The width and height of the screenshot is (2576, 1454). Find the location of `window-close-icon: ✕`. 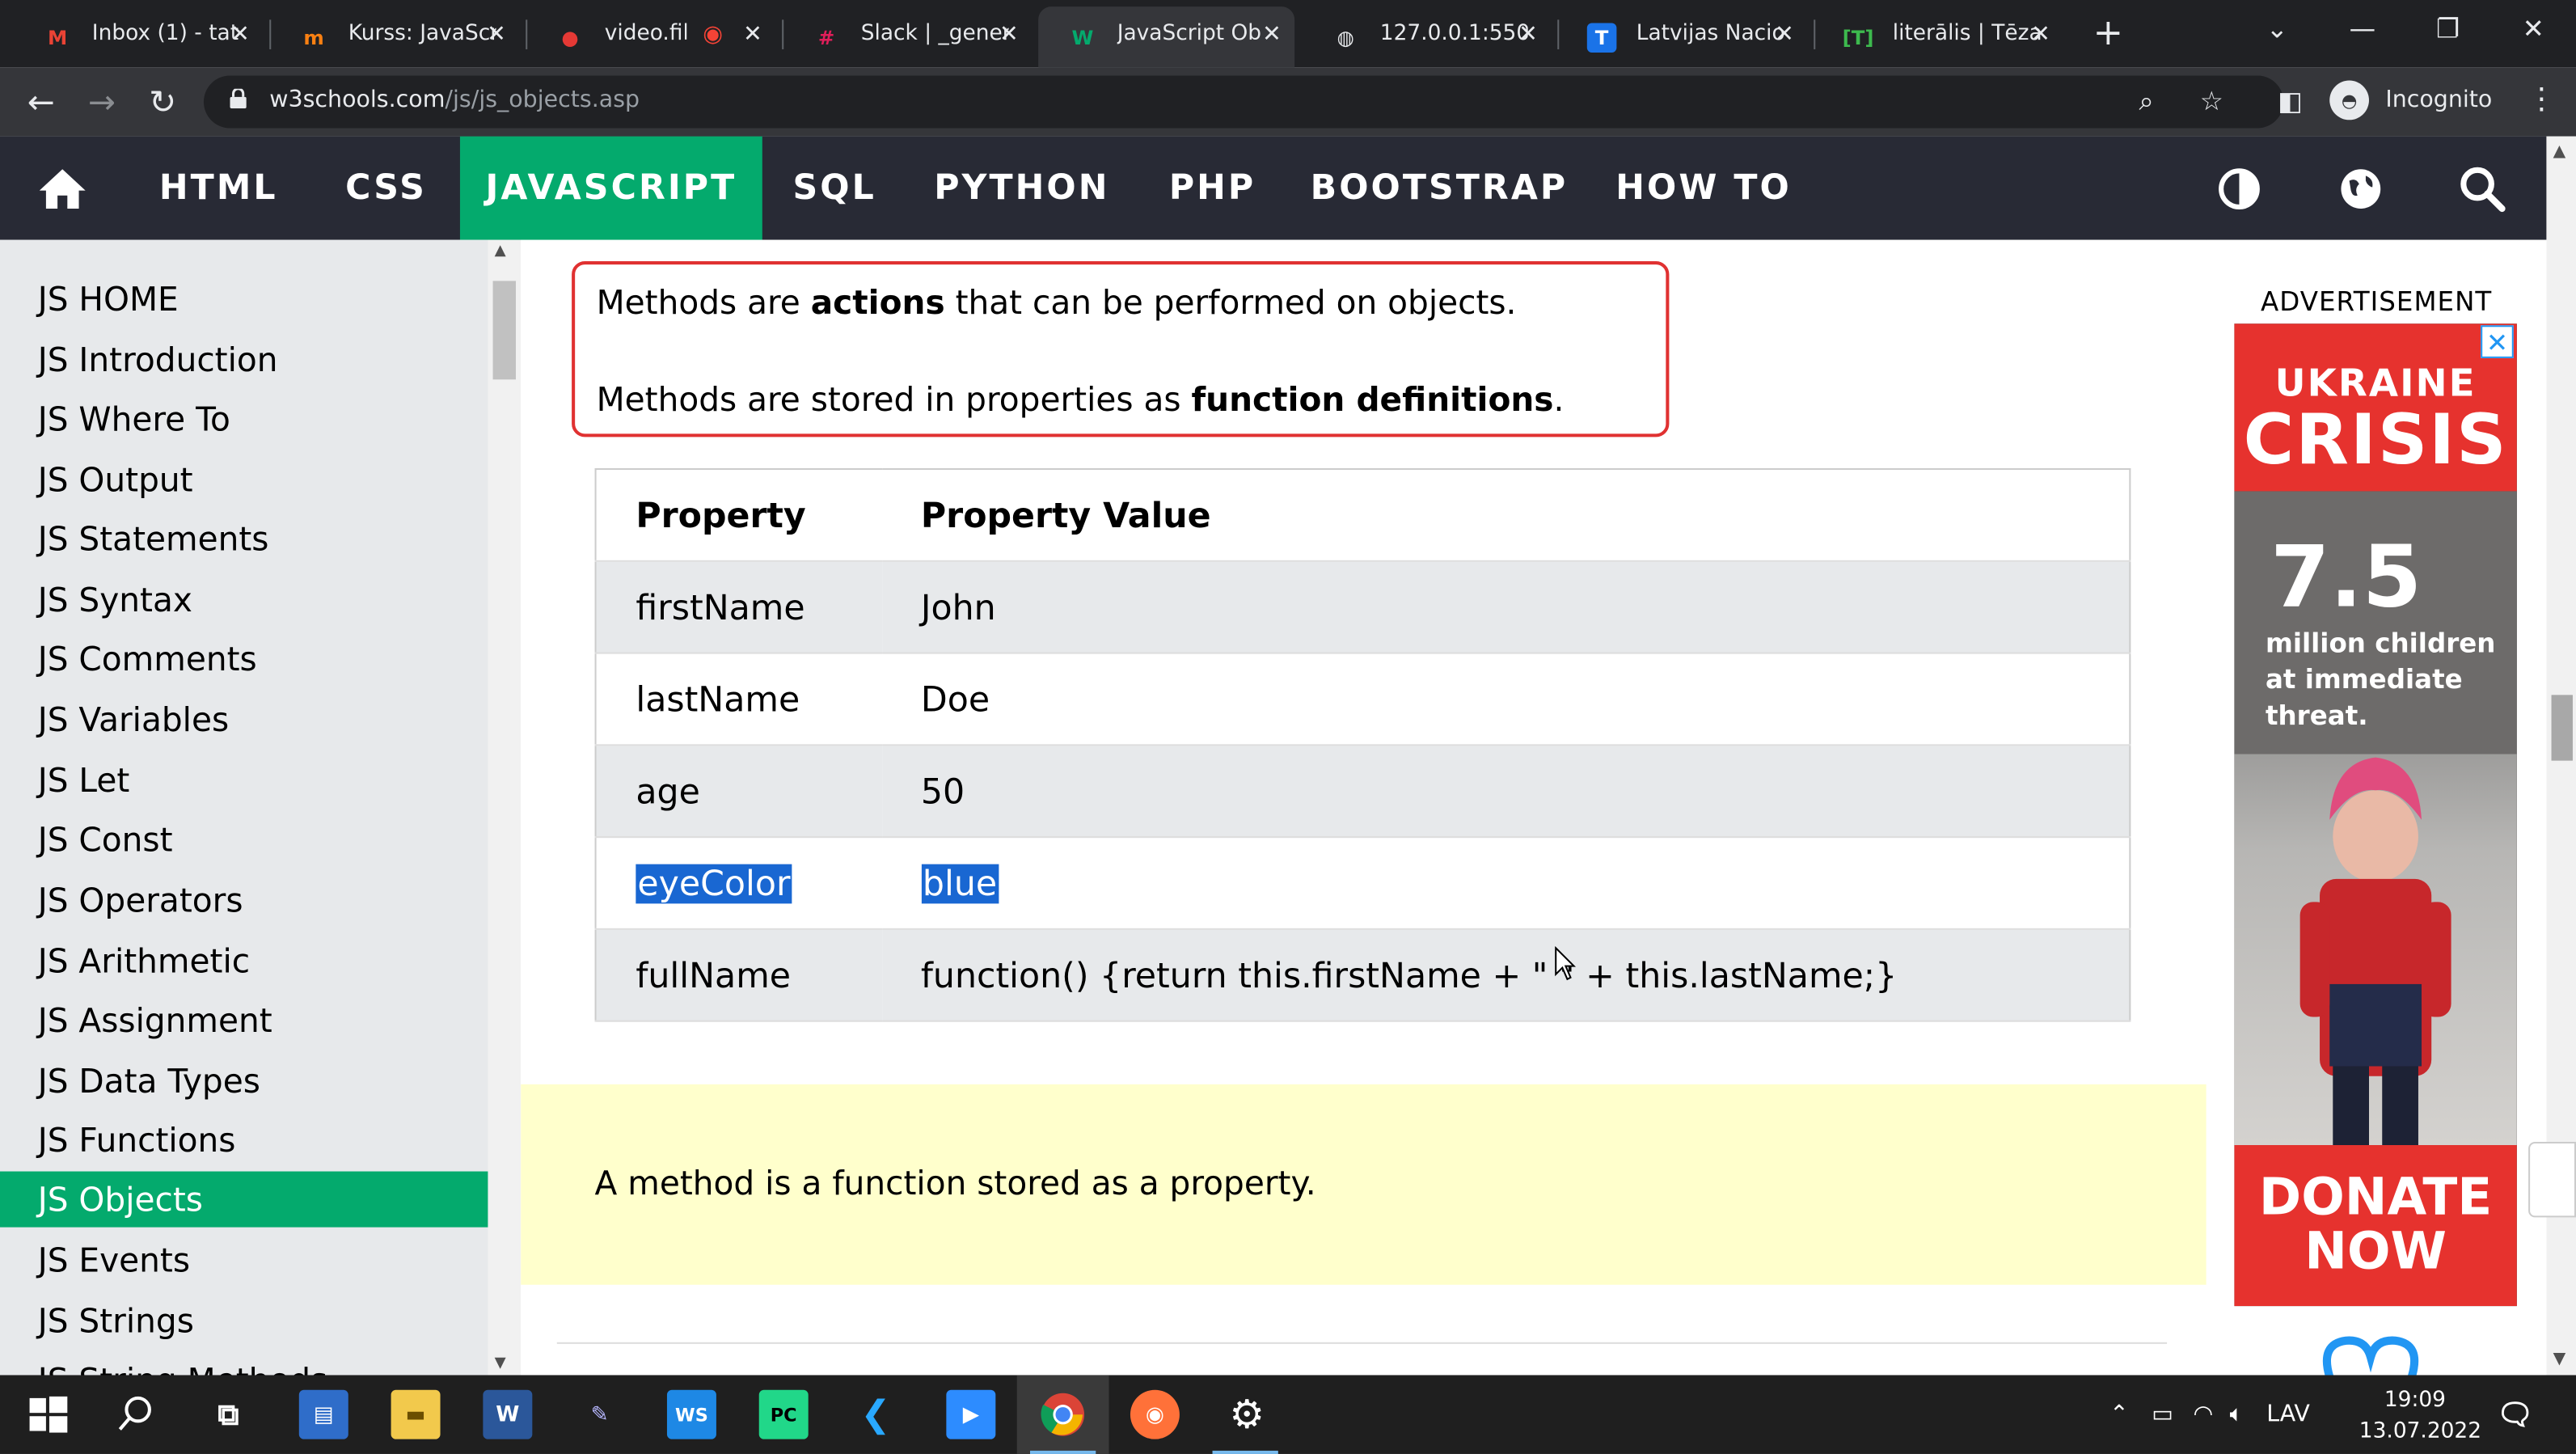

window-close-icon: ✕ is located at coordinates (2533, 29).